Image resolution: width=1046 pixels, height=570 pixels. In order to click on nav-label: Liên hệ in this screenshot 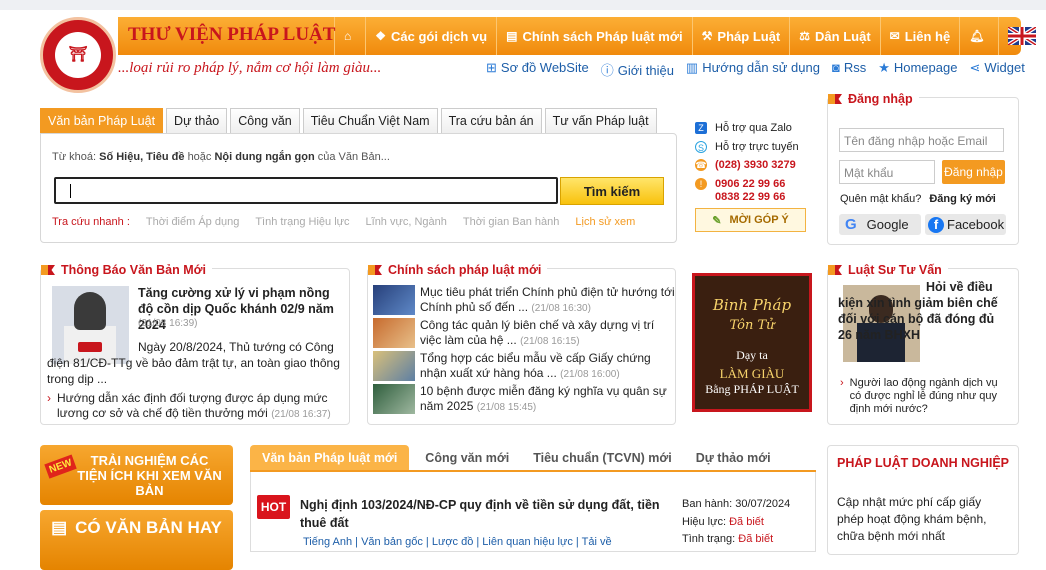, I will do `click(927, 36)`.